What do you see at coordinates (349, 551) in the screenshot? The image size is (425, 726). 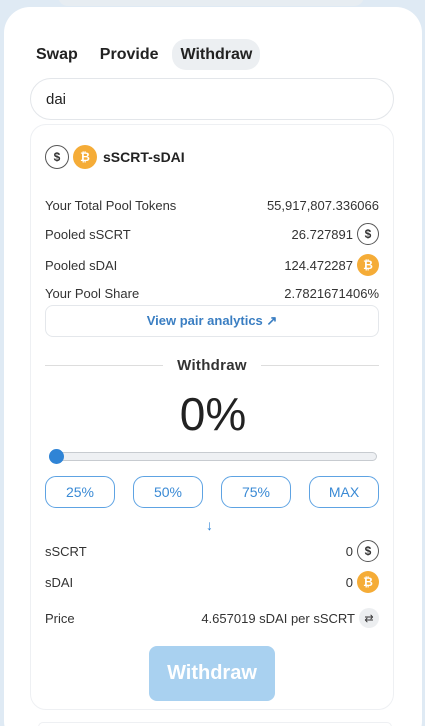 I see `receive-scrt-value: 0` at bounding box center [349, 551].